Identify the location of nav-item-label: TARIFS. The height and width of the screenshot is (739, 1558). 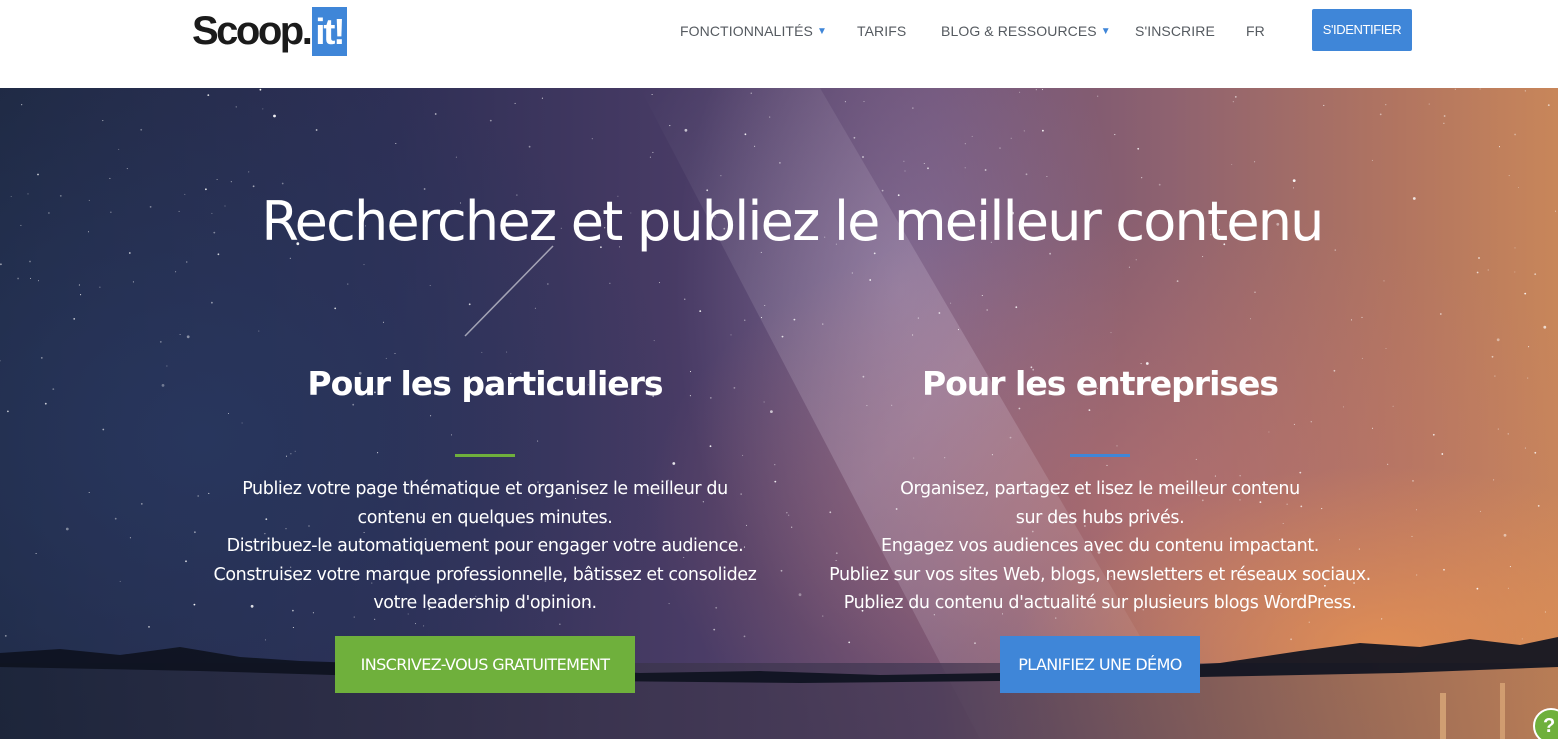
(882, 31).